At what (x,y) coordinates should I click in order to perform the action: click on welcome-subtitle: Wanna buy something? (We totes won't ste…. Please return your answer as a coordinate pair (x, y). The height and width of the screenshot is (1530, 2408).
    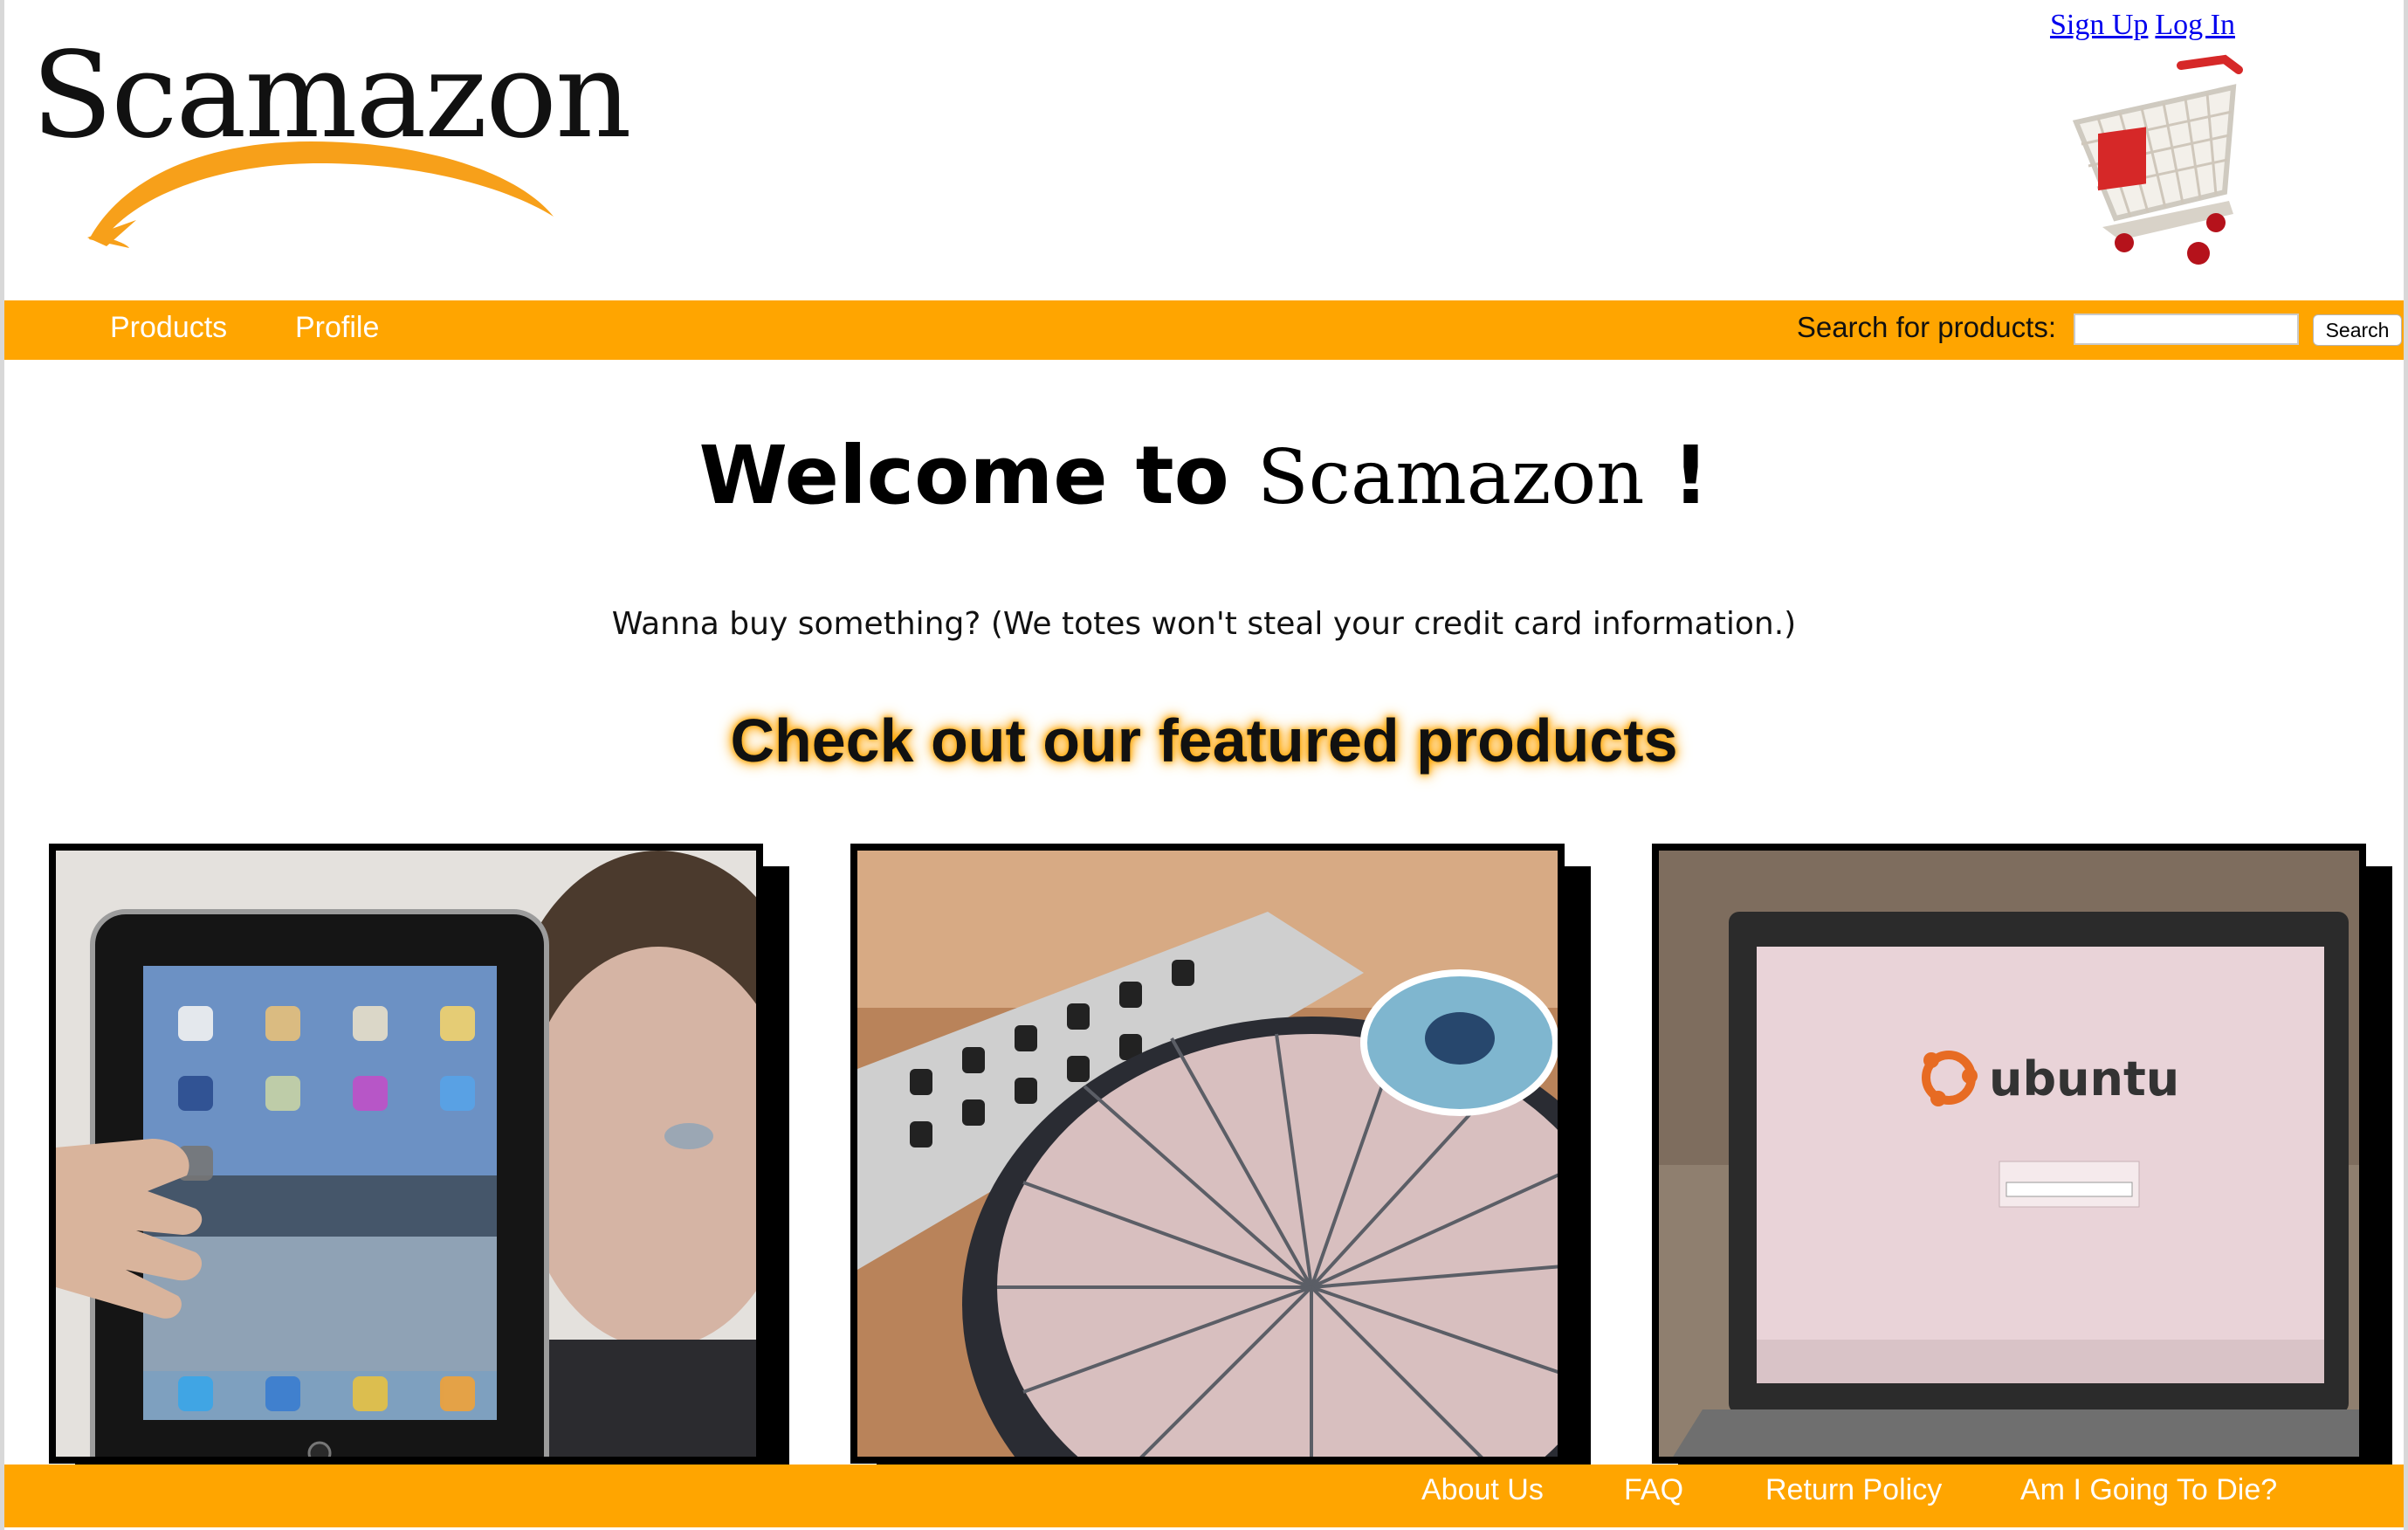
    Looking at the image, I should click on (1204, 624).